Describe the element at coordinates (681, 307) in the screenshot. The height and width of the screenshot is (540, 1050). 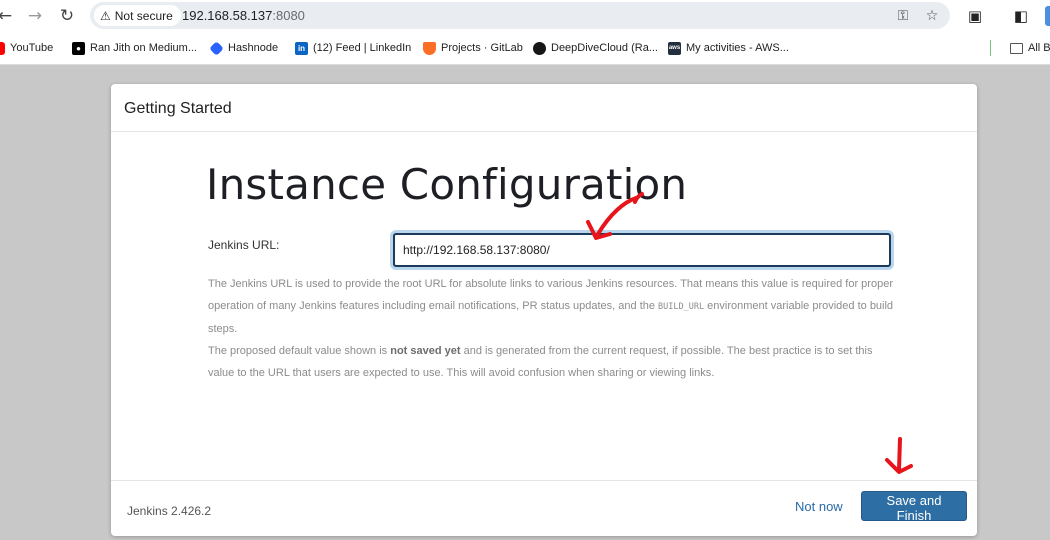
I see `build-url-code: BUILD_URL` at that location.